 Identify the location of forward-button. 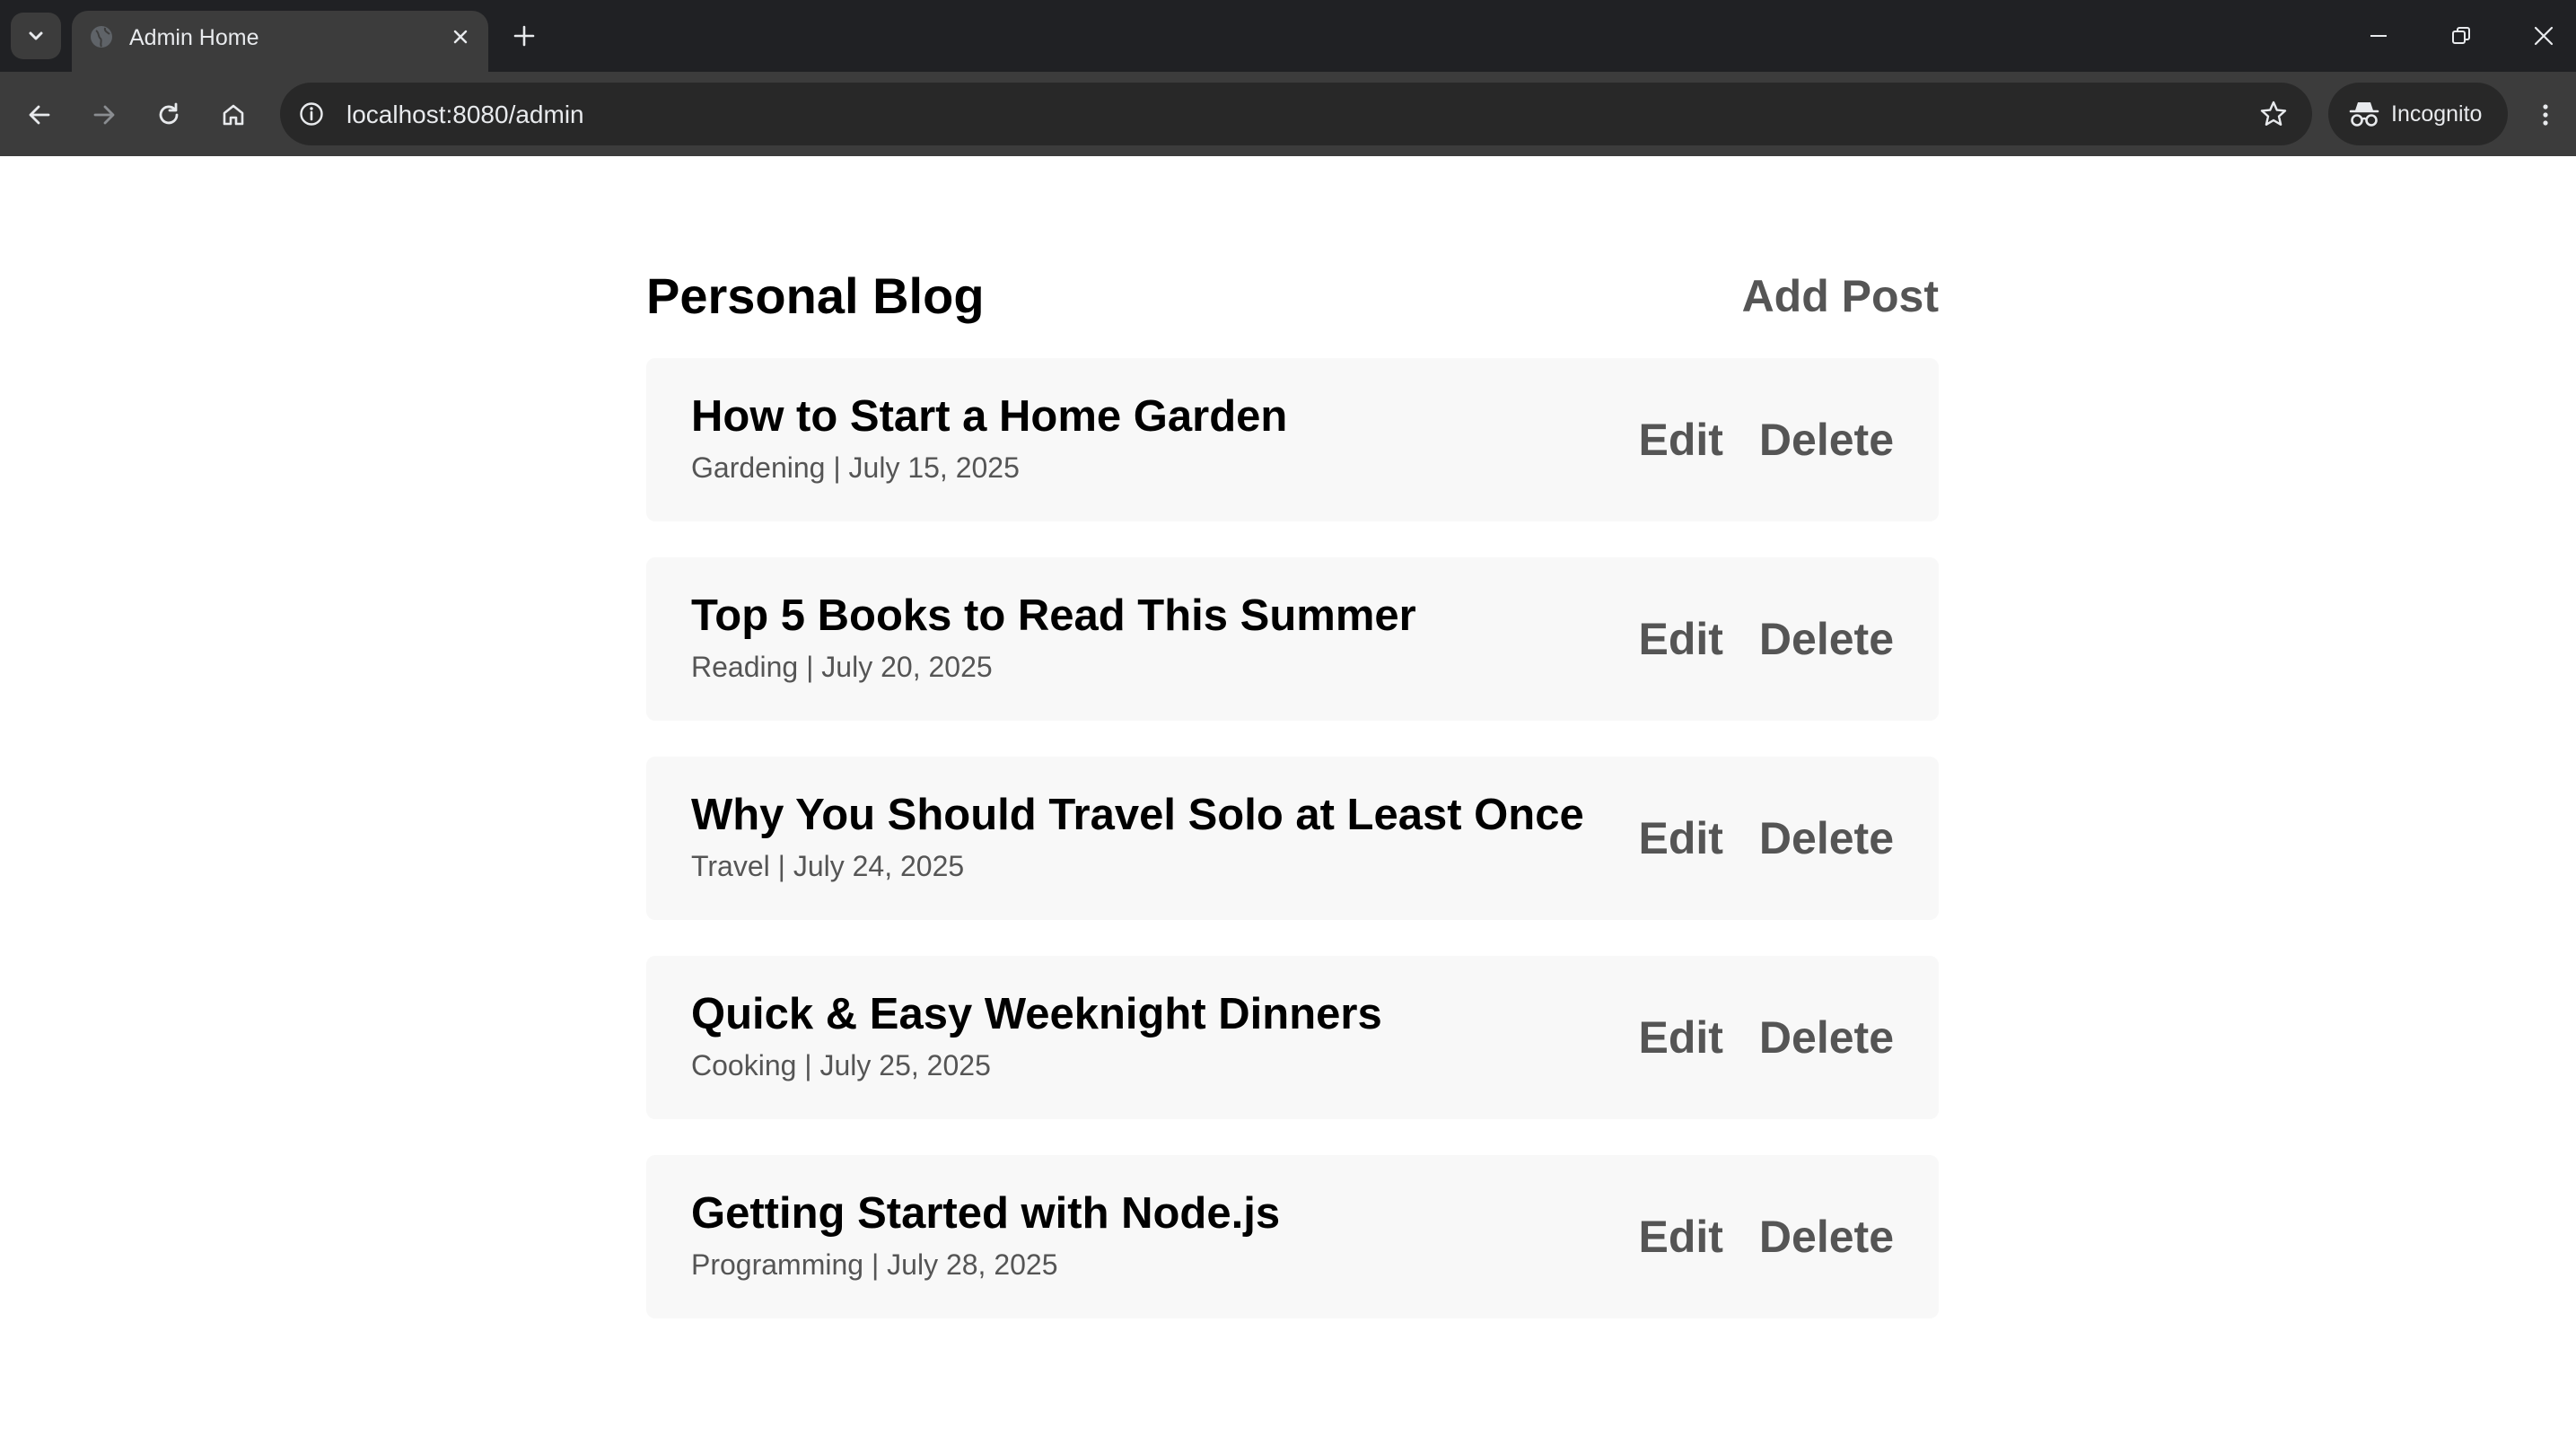
(104, 114).